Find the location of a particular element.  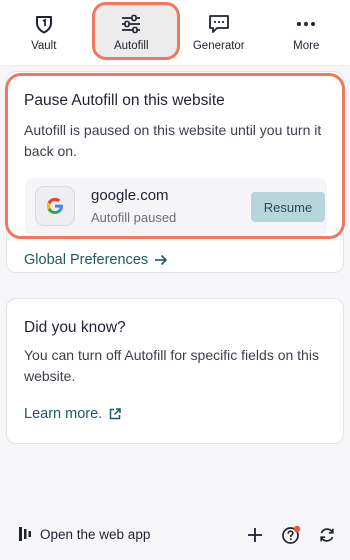

top-nav: Vault Autofill Generator More is located at coordinates (175, 33).